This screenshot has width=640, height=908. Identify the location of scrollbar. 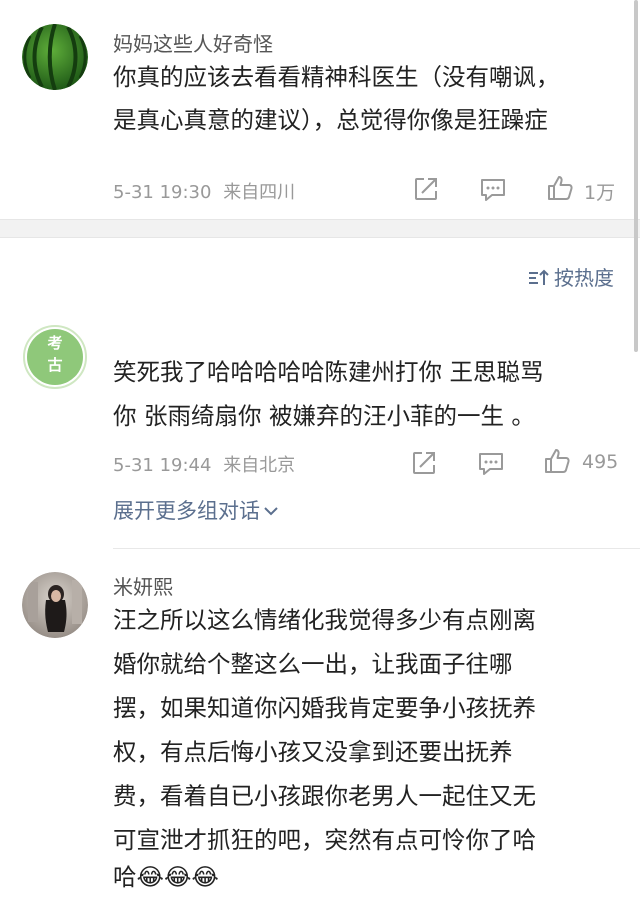
(636, 176).